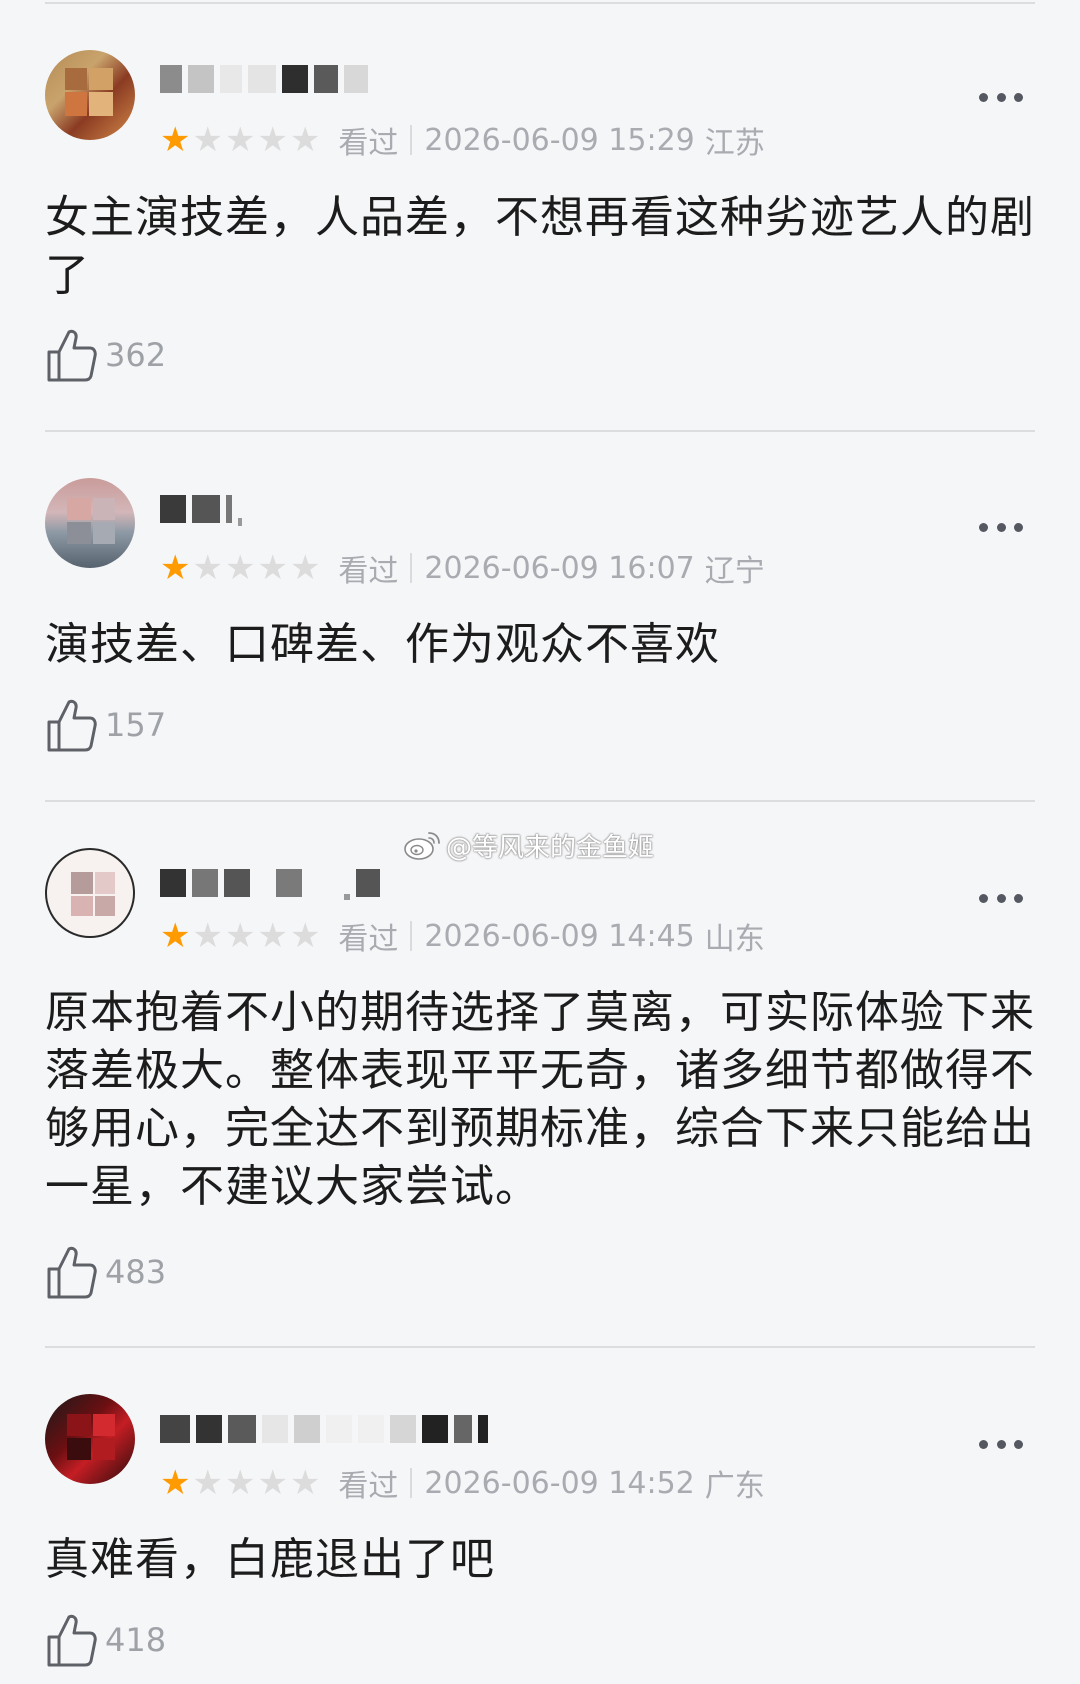 Image resolution: width=1080 pixels, height=1684 pixels. Describe the element at coordinates (540, 246) in the screenshot. I see `review-text: 女主演技差，人品差，不想再看这种劣迹艺人的剧了` at that location.